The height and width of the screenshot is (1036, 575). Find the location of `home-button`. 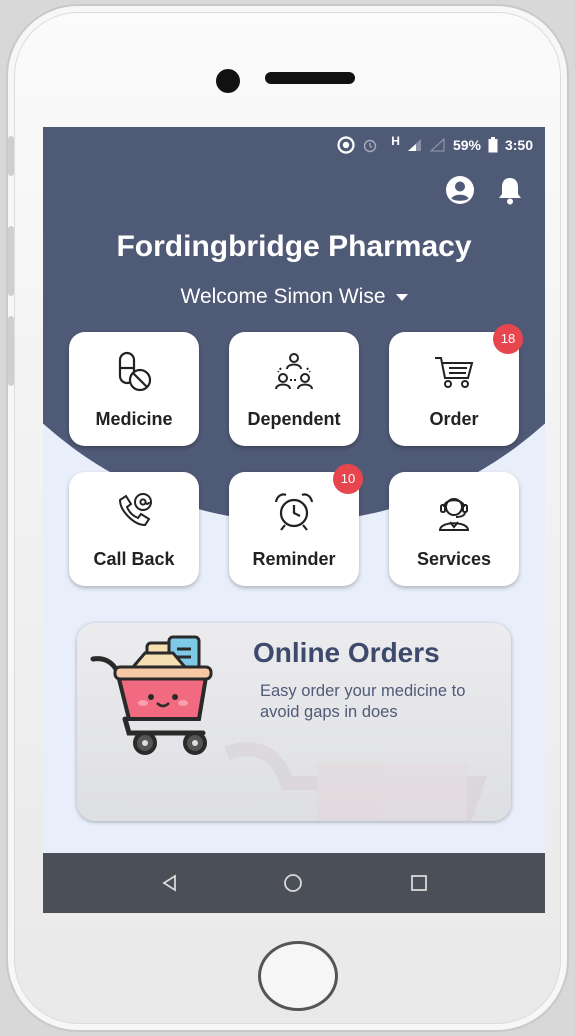

home-button is located at coordinates (298, 976).